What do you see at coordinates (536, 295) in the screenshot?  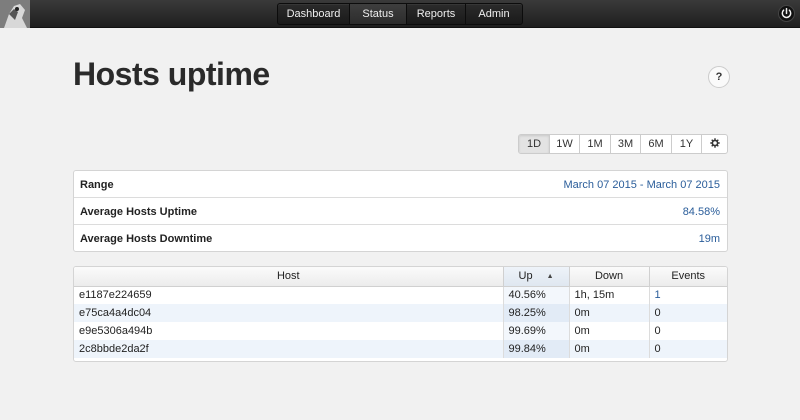 I see `up-cell: 40.56%` at bounding box center [536, 295].